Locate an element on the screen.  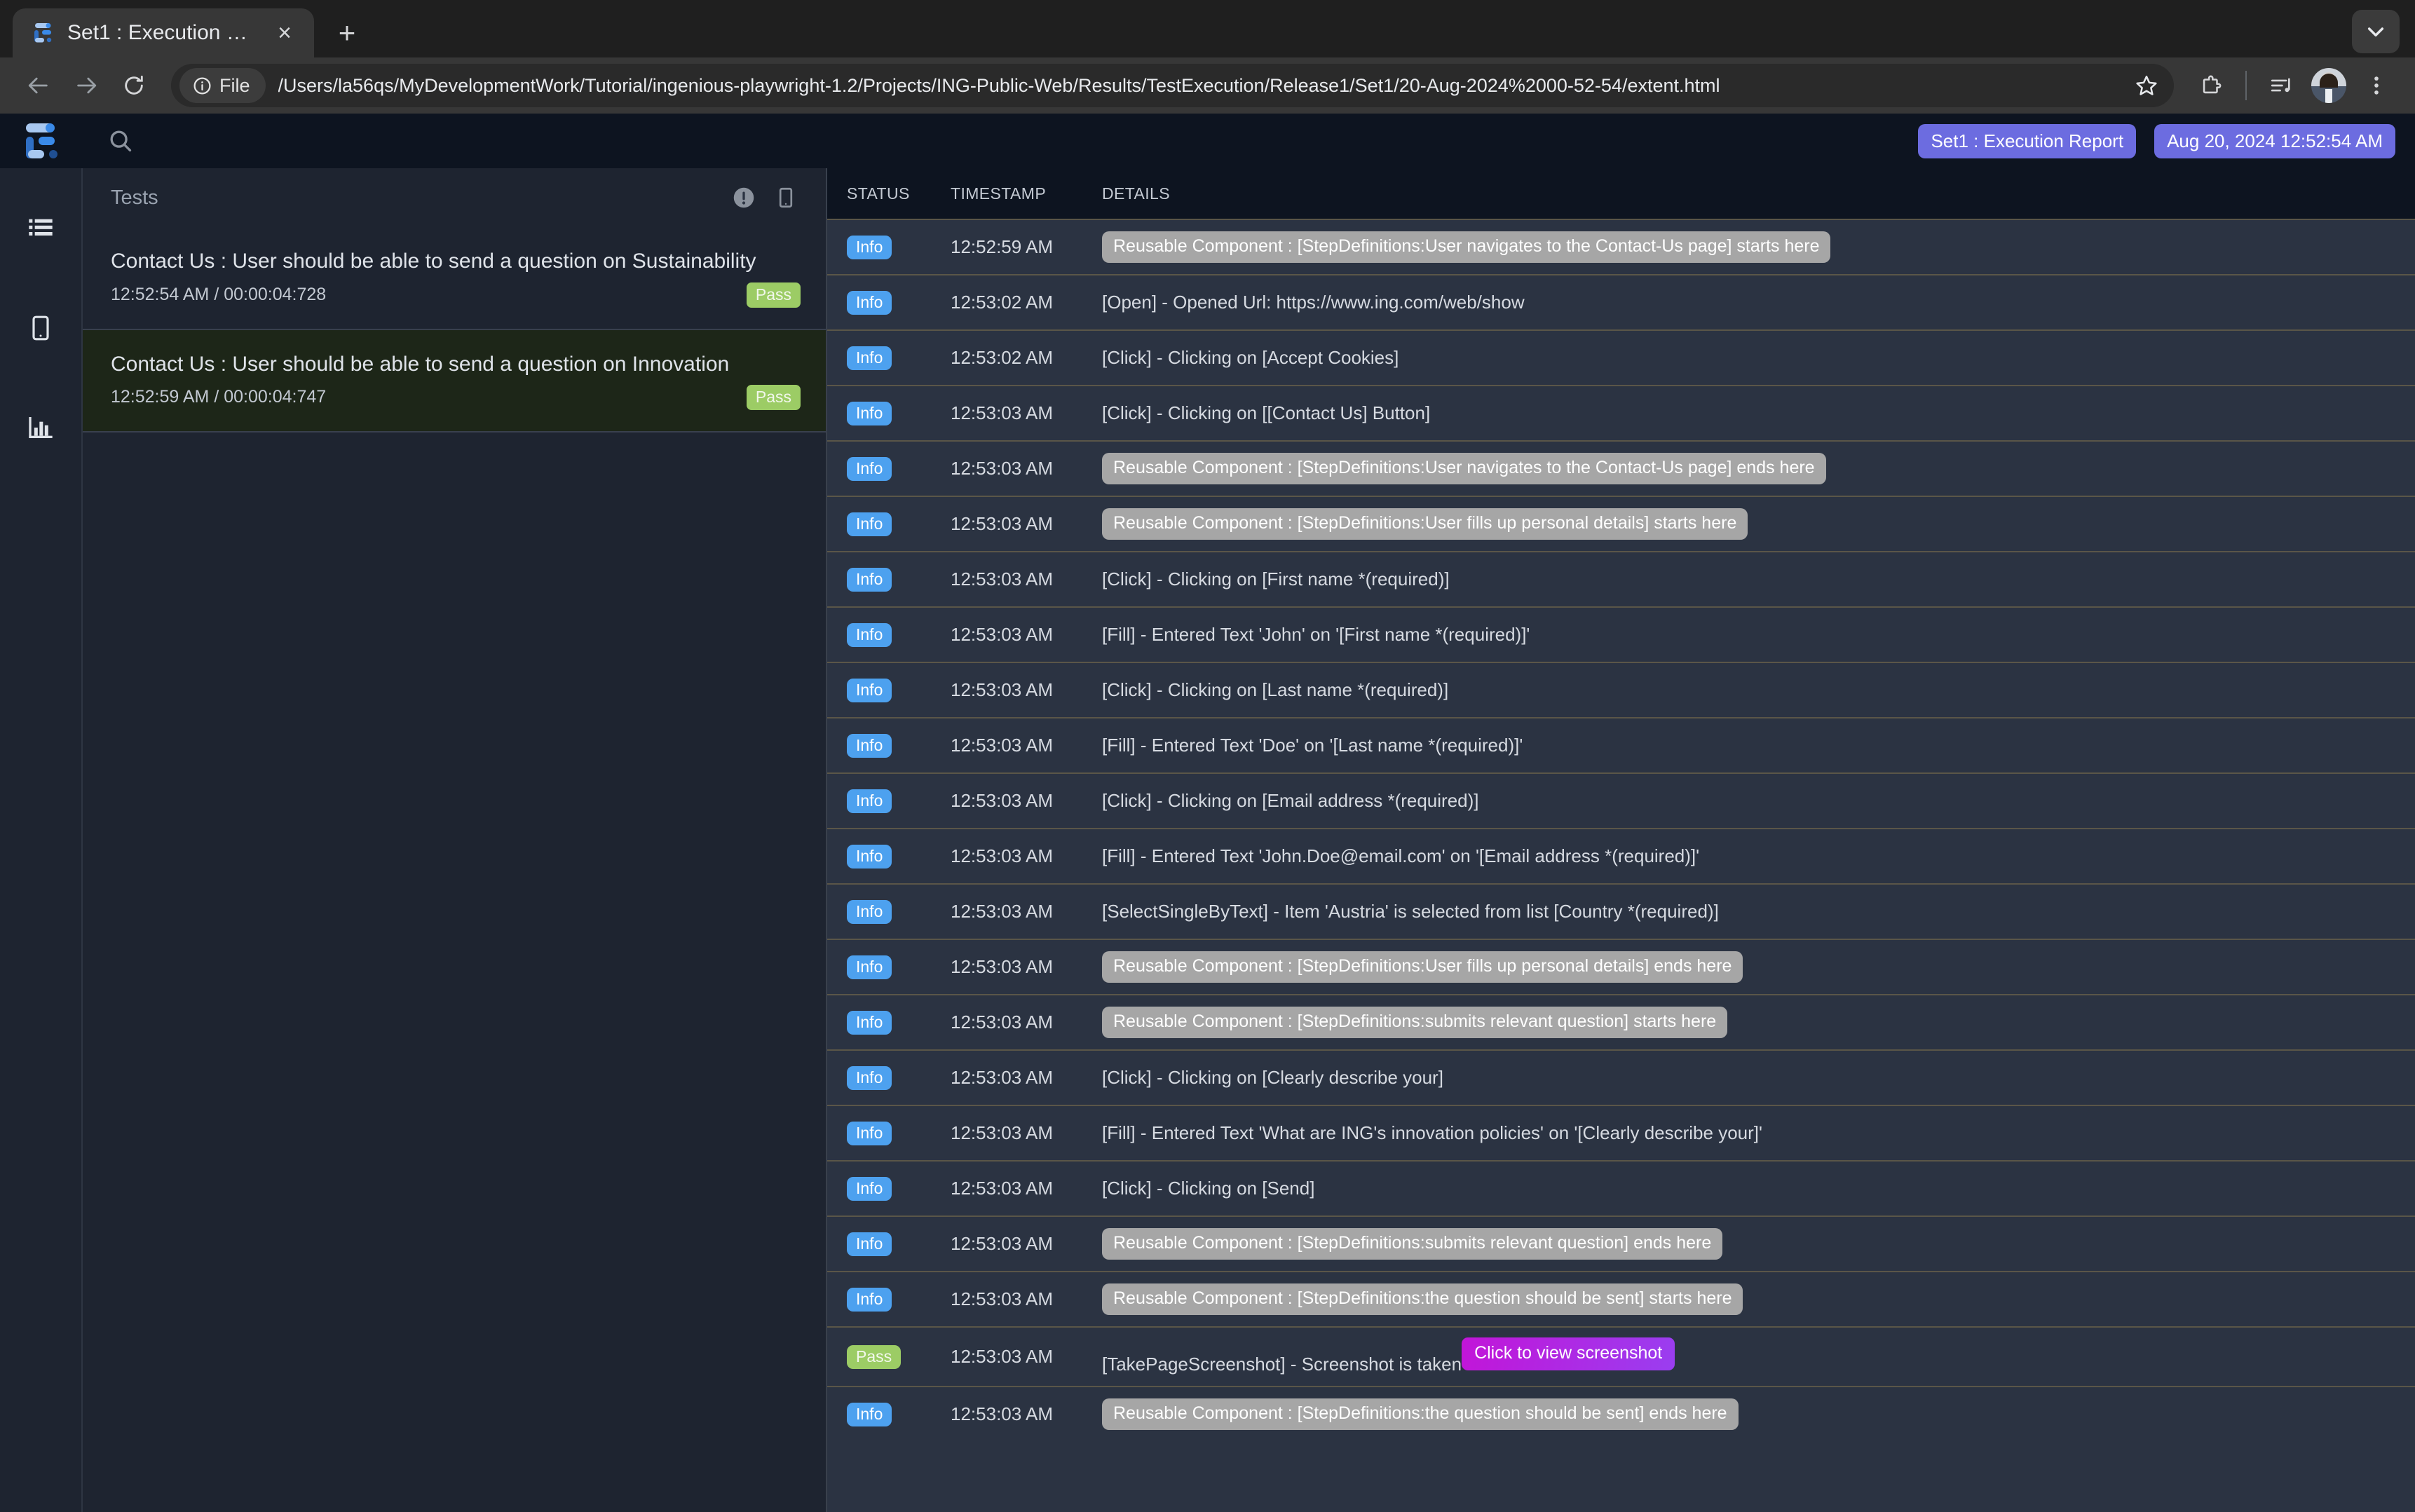
reload-icon is located at coordinates (134, 86).